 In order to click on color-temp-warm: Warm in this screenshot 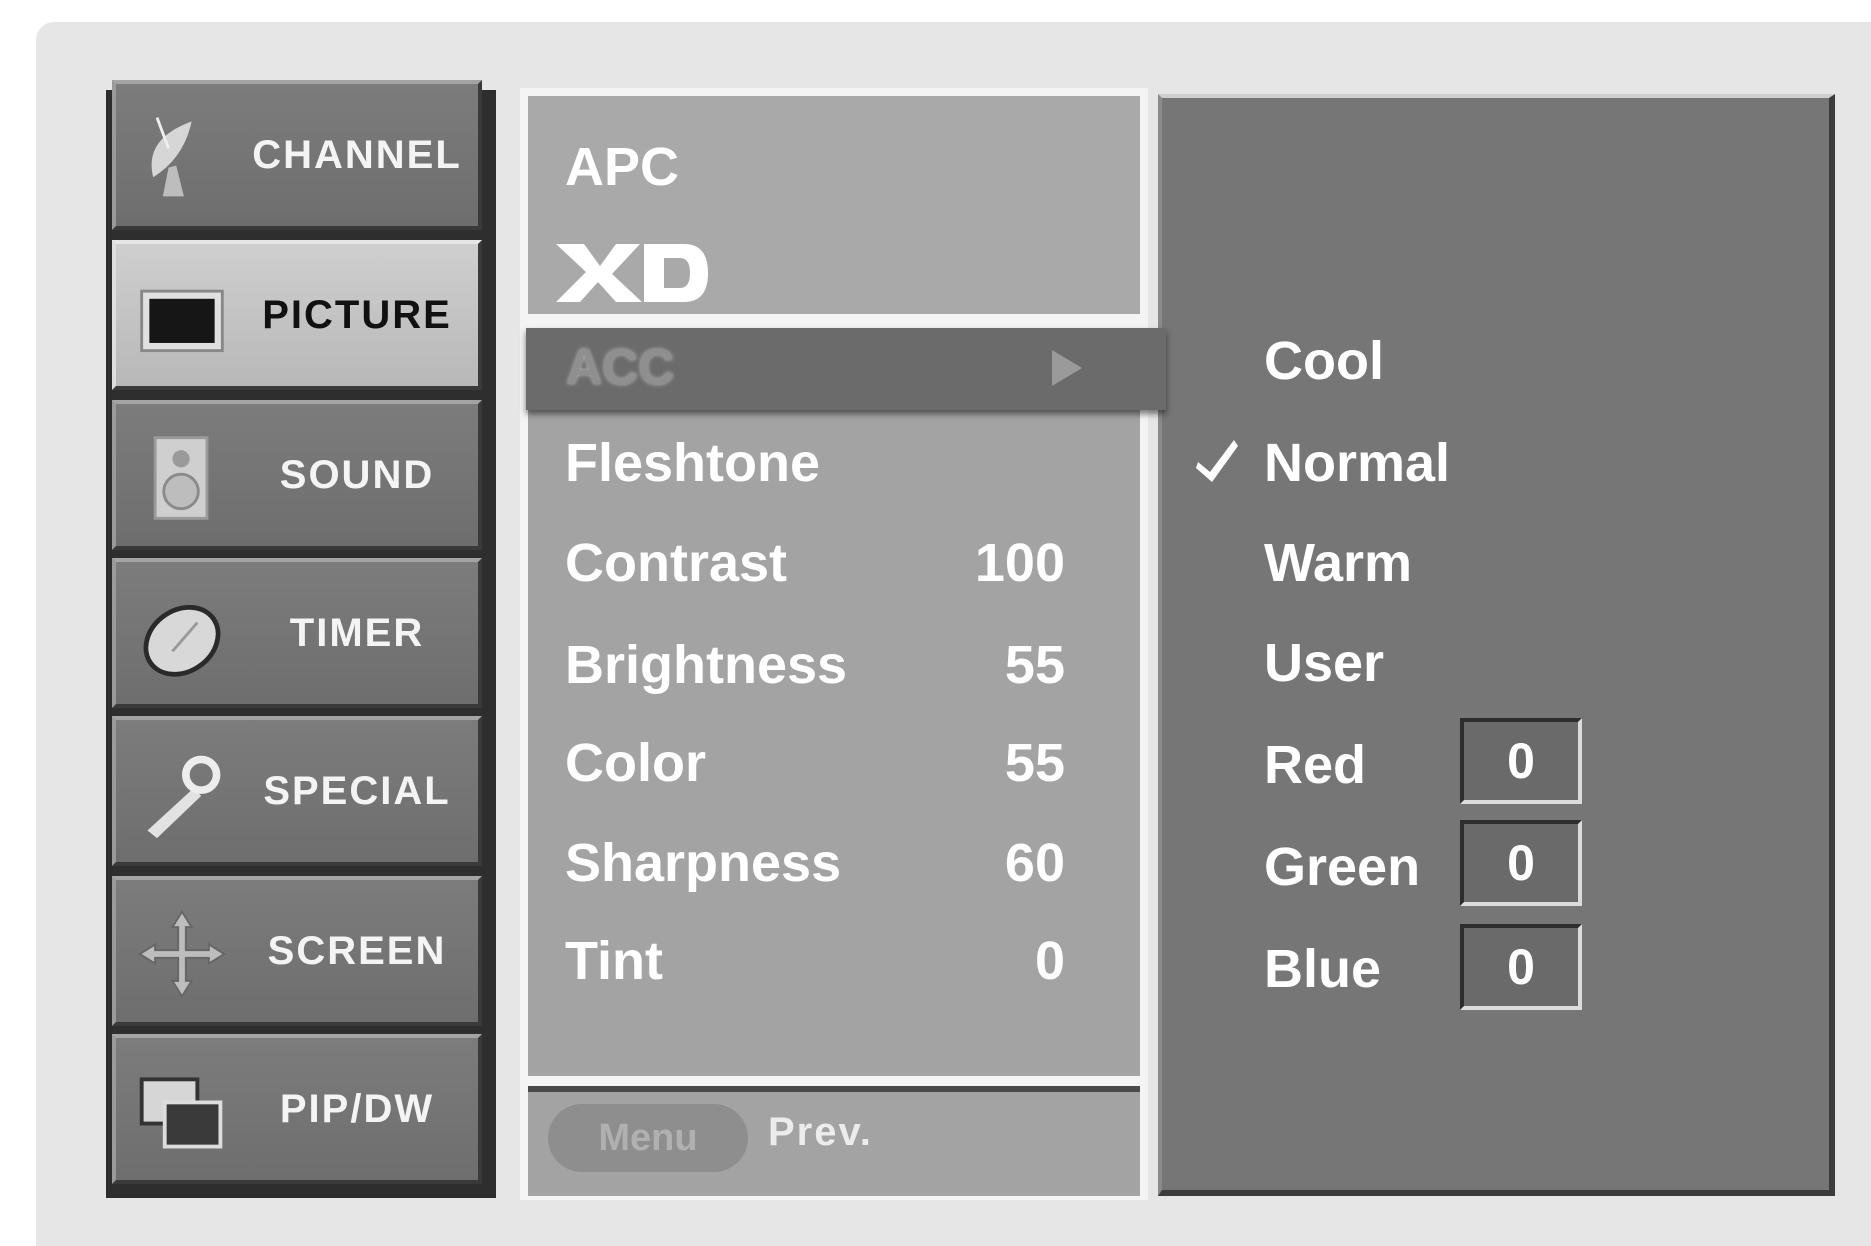, I will do `click(1338, 563)`.